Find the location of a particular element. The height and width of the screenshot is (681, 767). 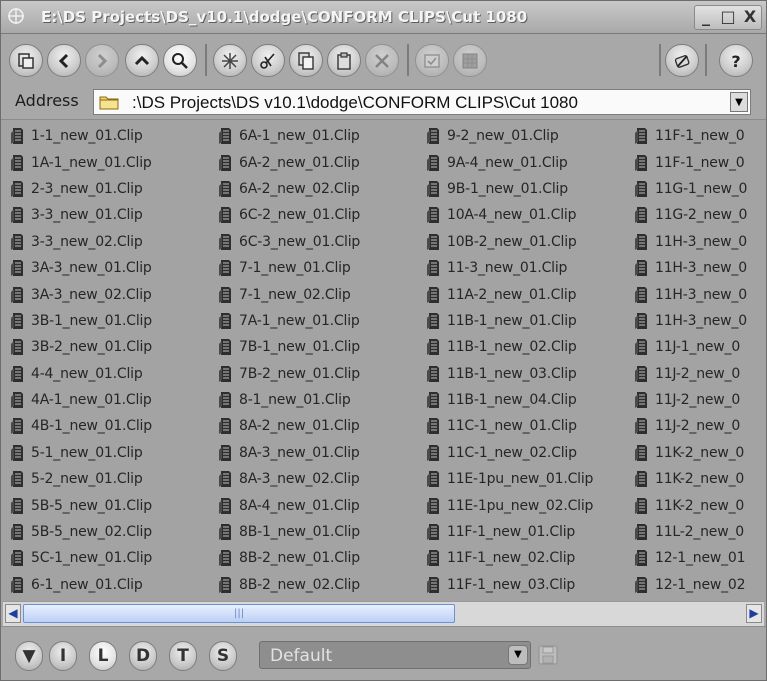

file-item: 1-1_new_01.Clip is located at coordinates (81, 136).